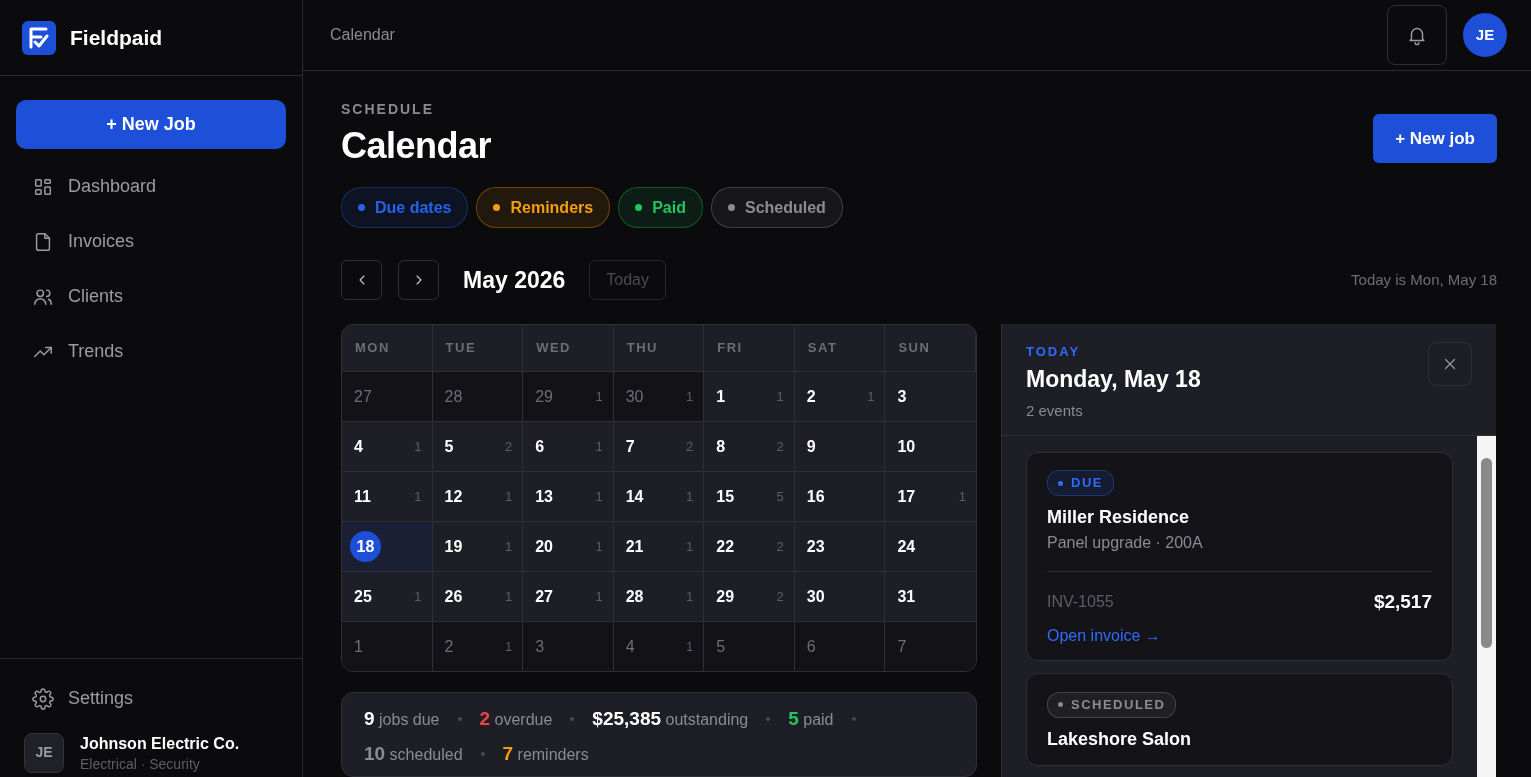 Image resolution: width=1531 pixels, height=777 pixels. Describe the element at coordinates (930, 447) in the screenshot. I see `day-cell: 10` at that location.